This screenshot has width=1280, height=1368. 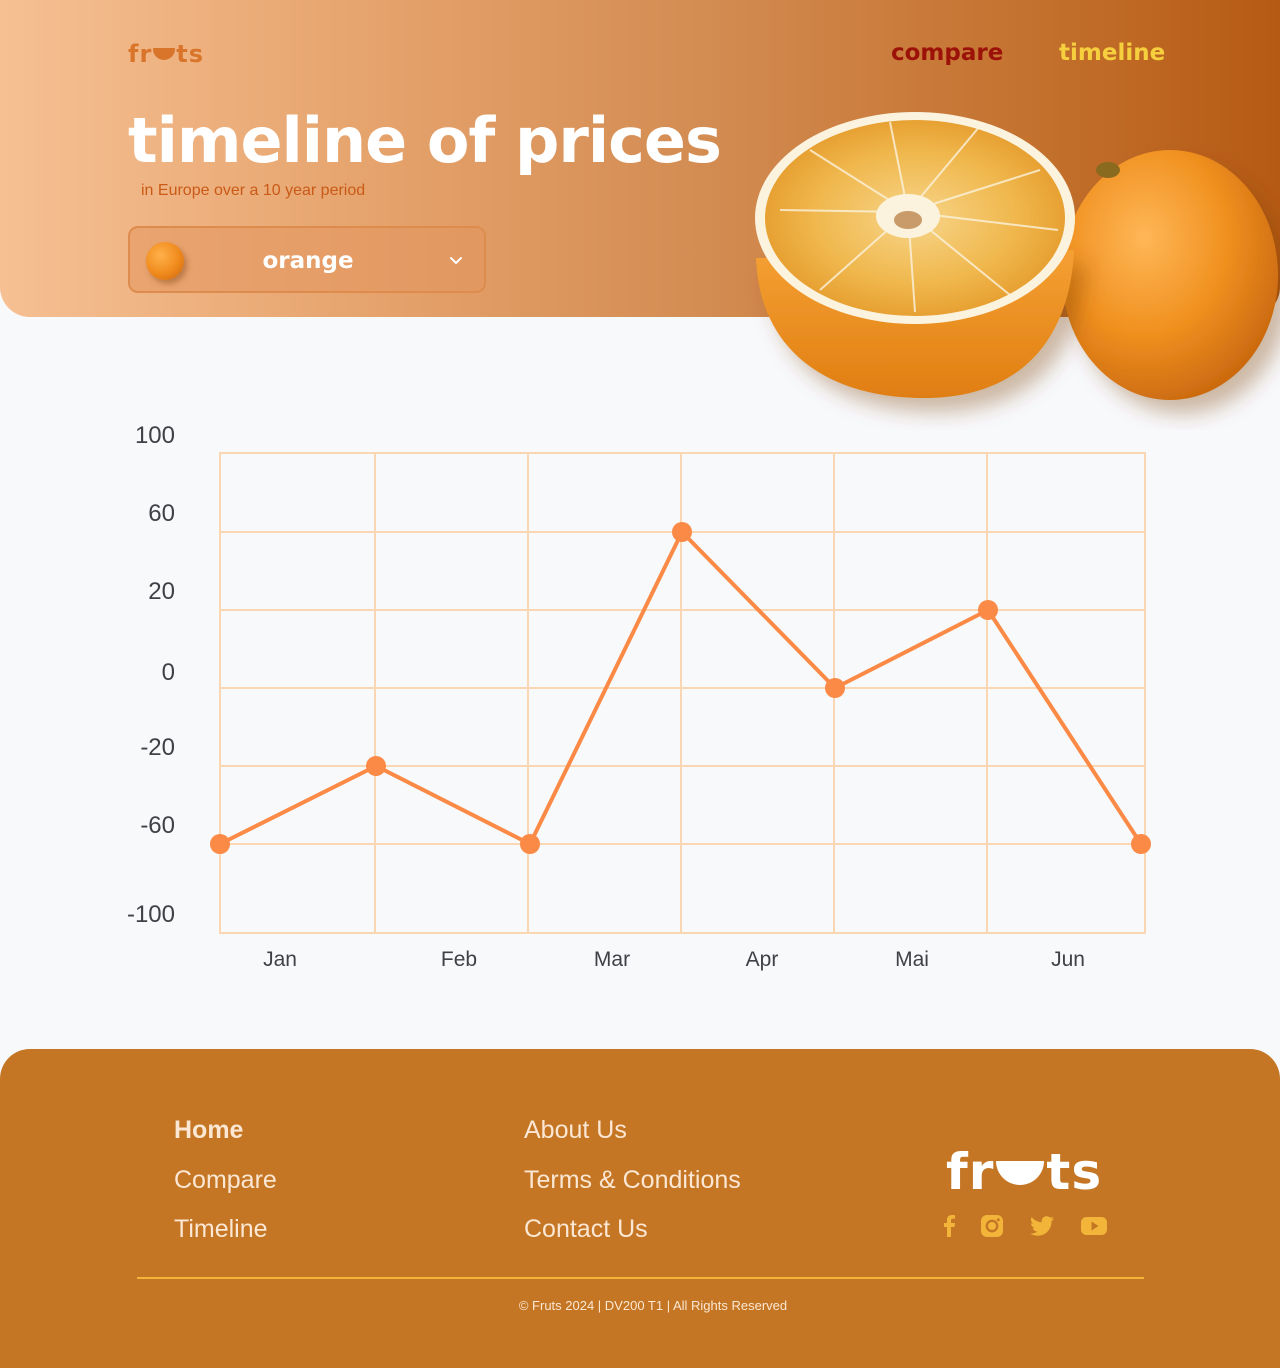 I want to click on footer-link-timeline: Timeline, so click(x=221, y=1229).